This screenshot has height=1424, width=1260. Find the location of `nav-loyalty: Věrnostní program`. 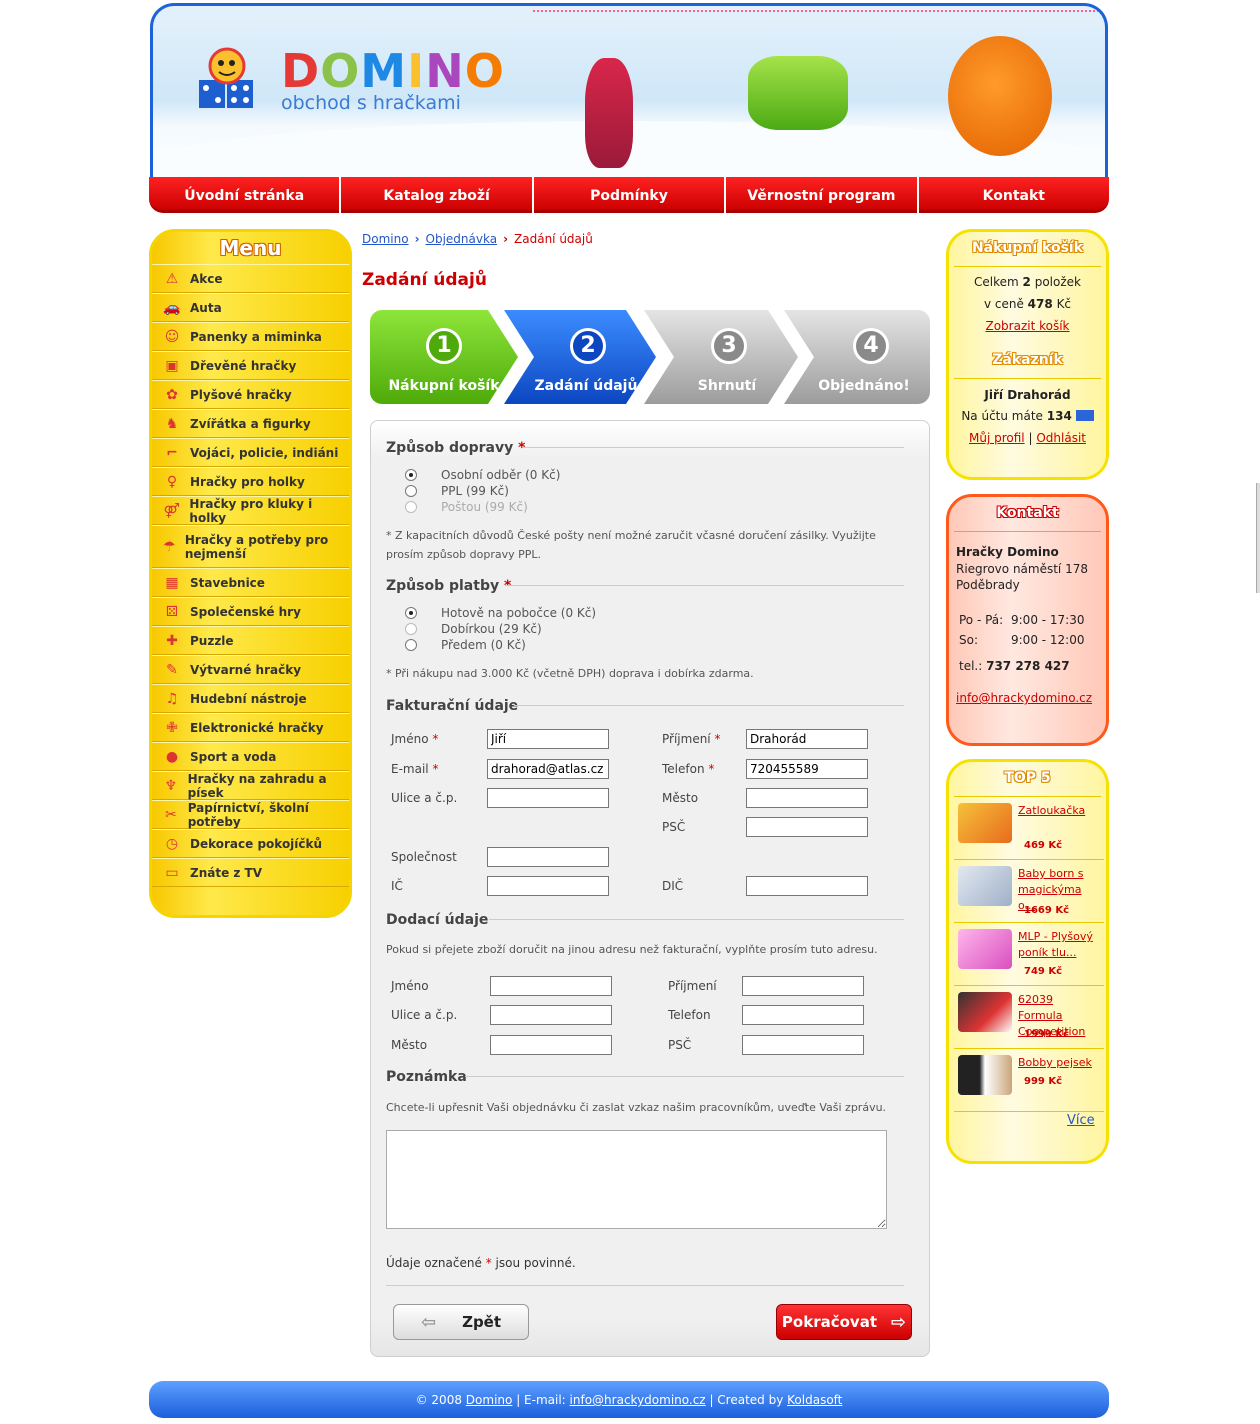

nav-loyalty: Věrnostní program is located at coordinates (821, 195).